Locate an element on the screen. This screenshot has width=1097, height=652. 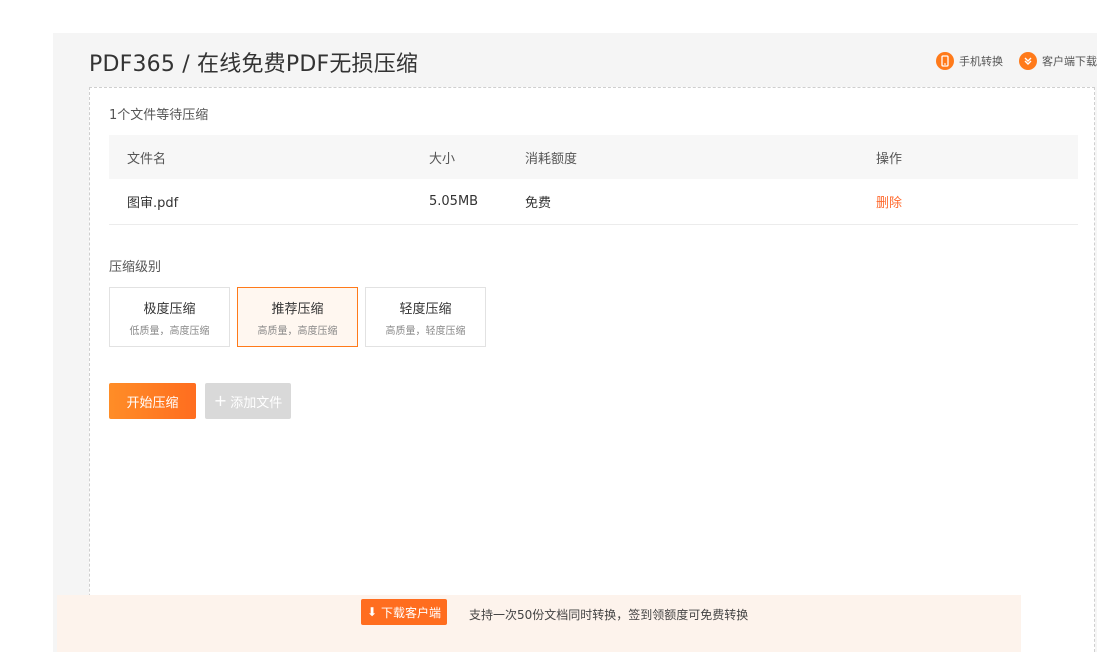
add-file-button: + 添加文件 is located at coordinates (248, 401).